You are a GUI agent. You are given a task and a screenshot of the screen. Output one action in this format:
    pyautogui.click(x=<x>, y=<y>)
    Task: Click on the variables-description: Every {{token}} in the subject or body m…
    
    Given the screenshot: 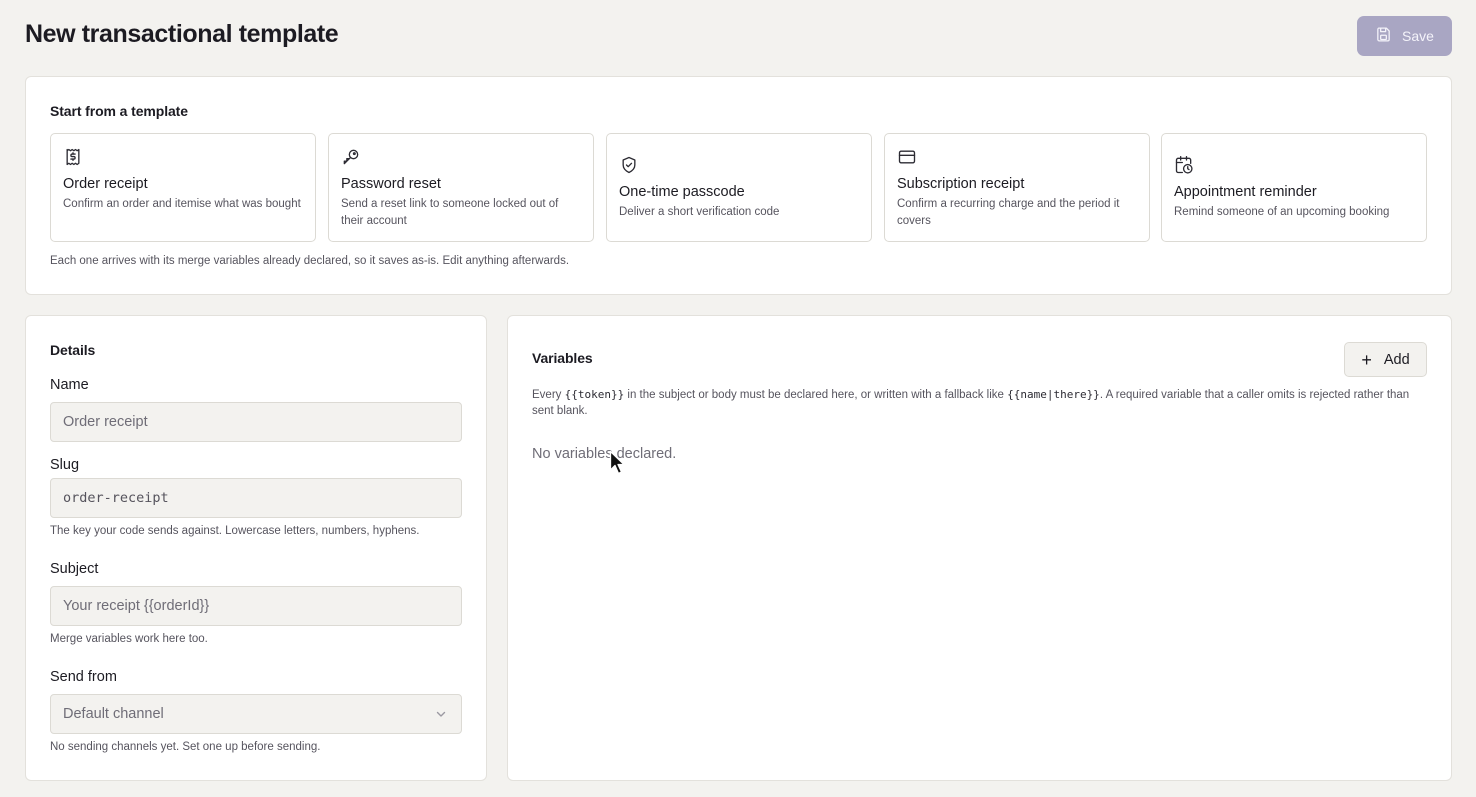 What is the action you would take?
    pyautogui.click(x=977, y=403)
    